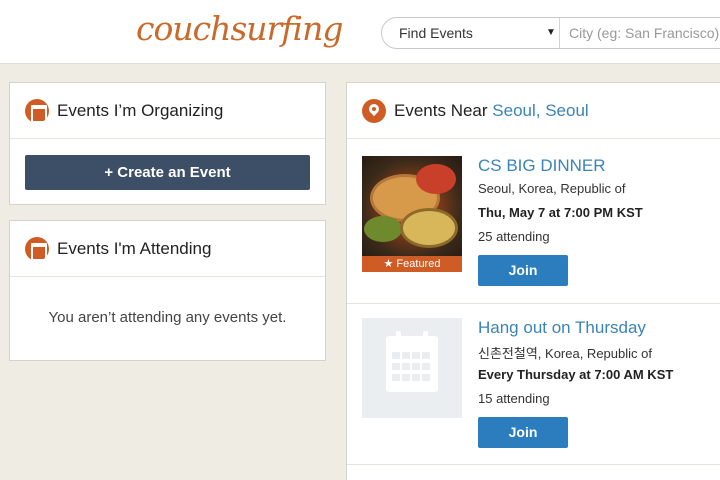 This screenshot has height=480, width=720. Describe the element at coordinates (560, 212) in the screenshot. I see `event-time: Thu, May 7 at 7:00 PM KST` at that location.